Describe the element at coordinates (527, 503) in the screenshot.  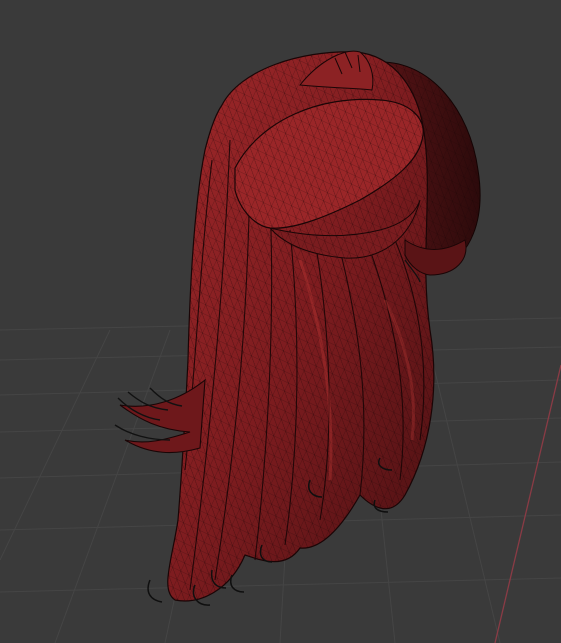
I see `x-axis-line` at that location.